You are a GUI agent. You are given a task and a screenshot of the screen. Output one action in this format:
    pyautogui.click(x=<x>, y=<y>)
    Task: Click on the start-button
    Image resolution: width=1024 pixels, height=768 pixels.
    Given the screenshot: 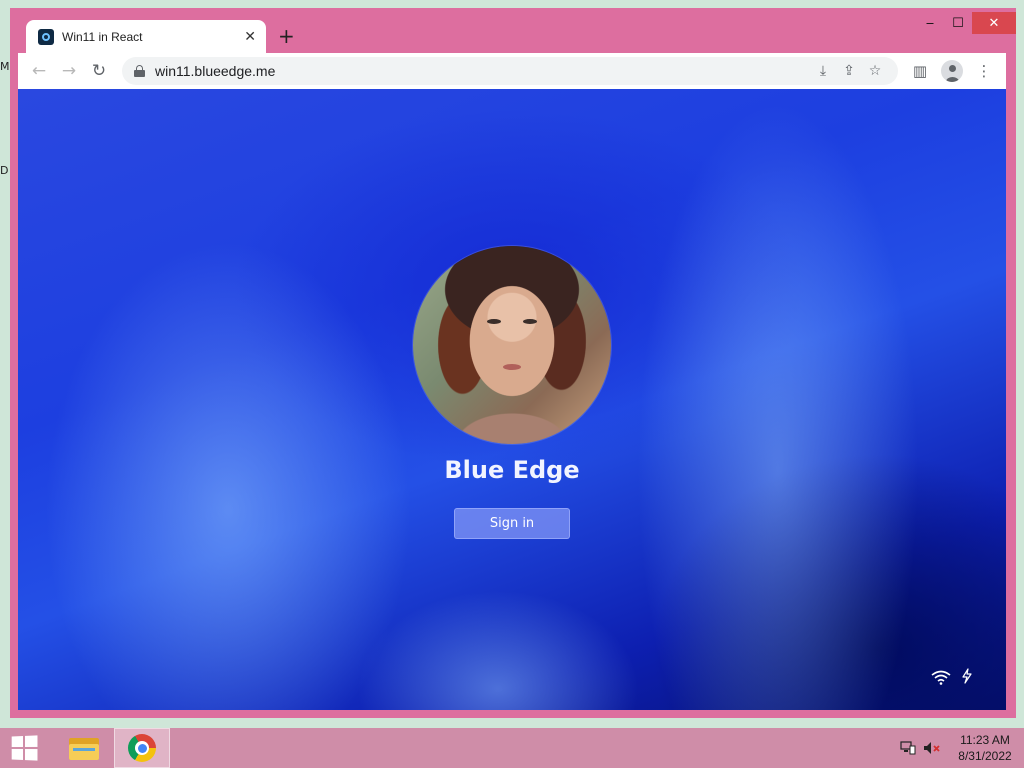 What is the action you would take?
    pyautogui.click(x=24, y=748)
    